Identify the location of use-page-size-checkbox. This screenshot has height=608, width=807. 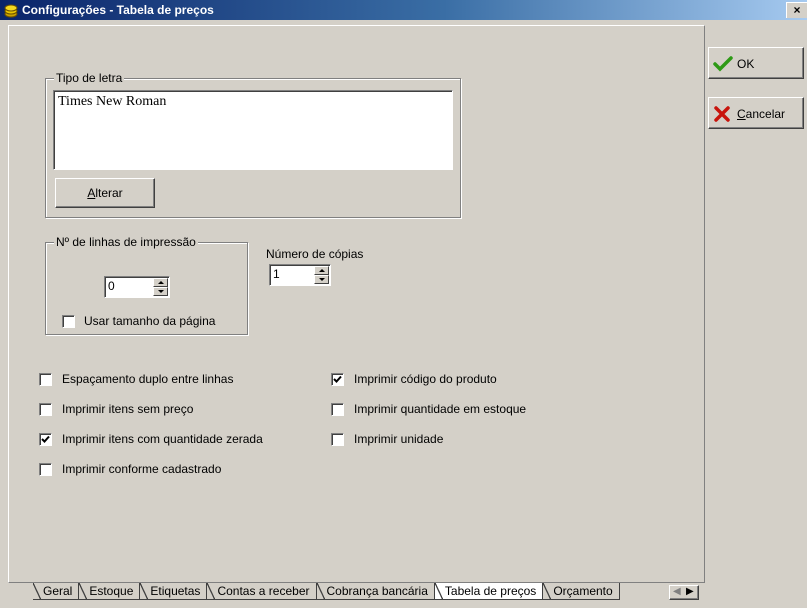
(68, 321).